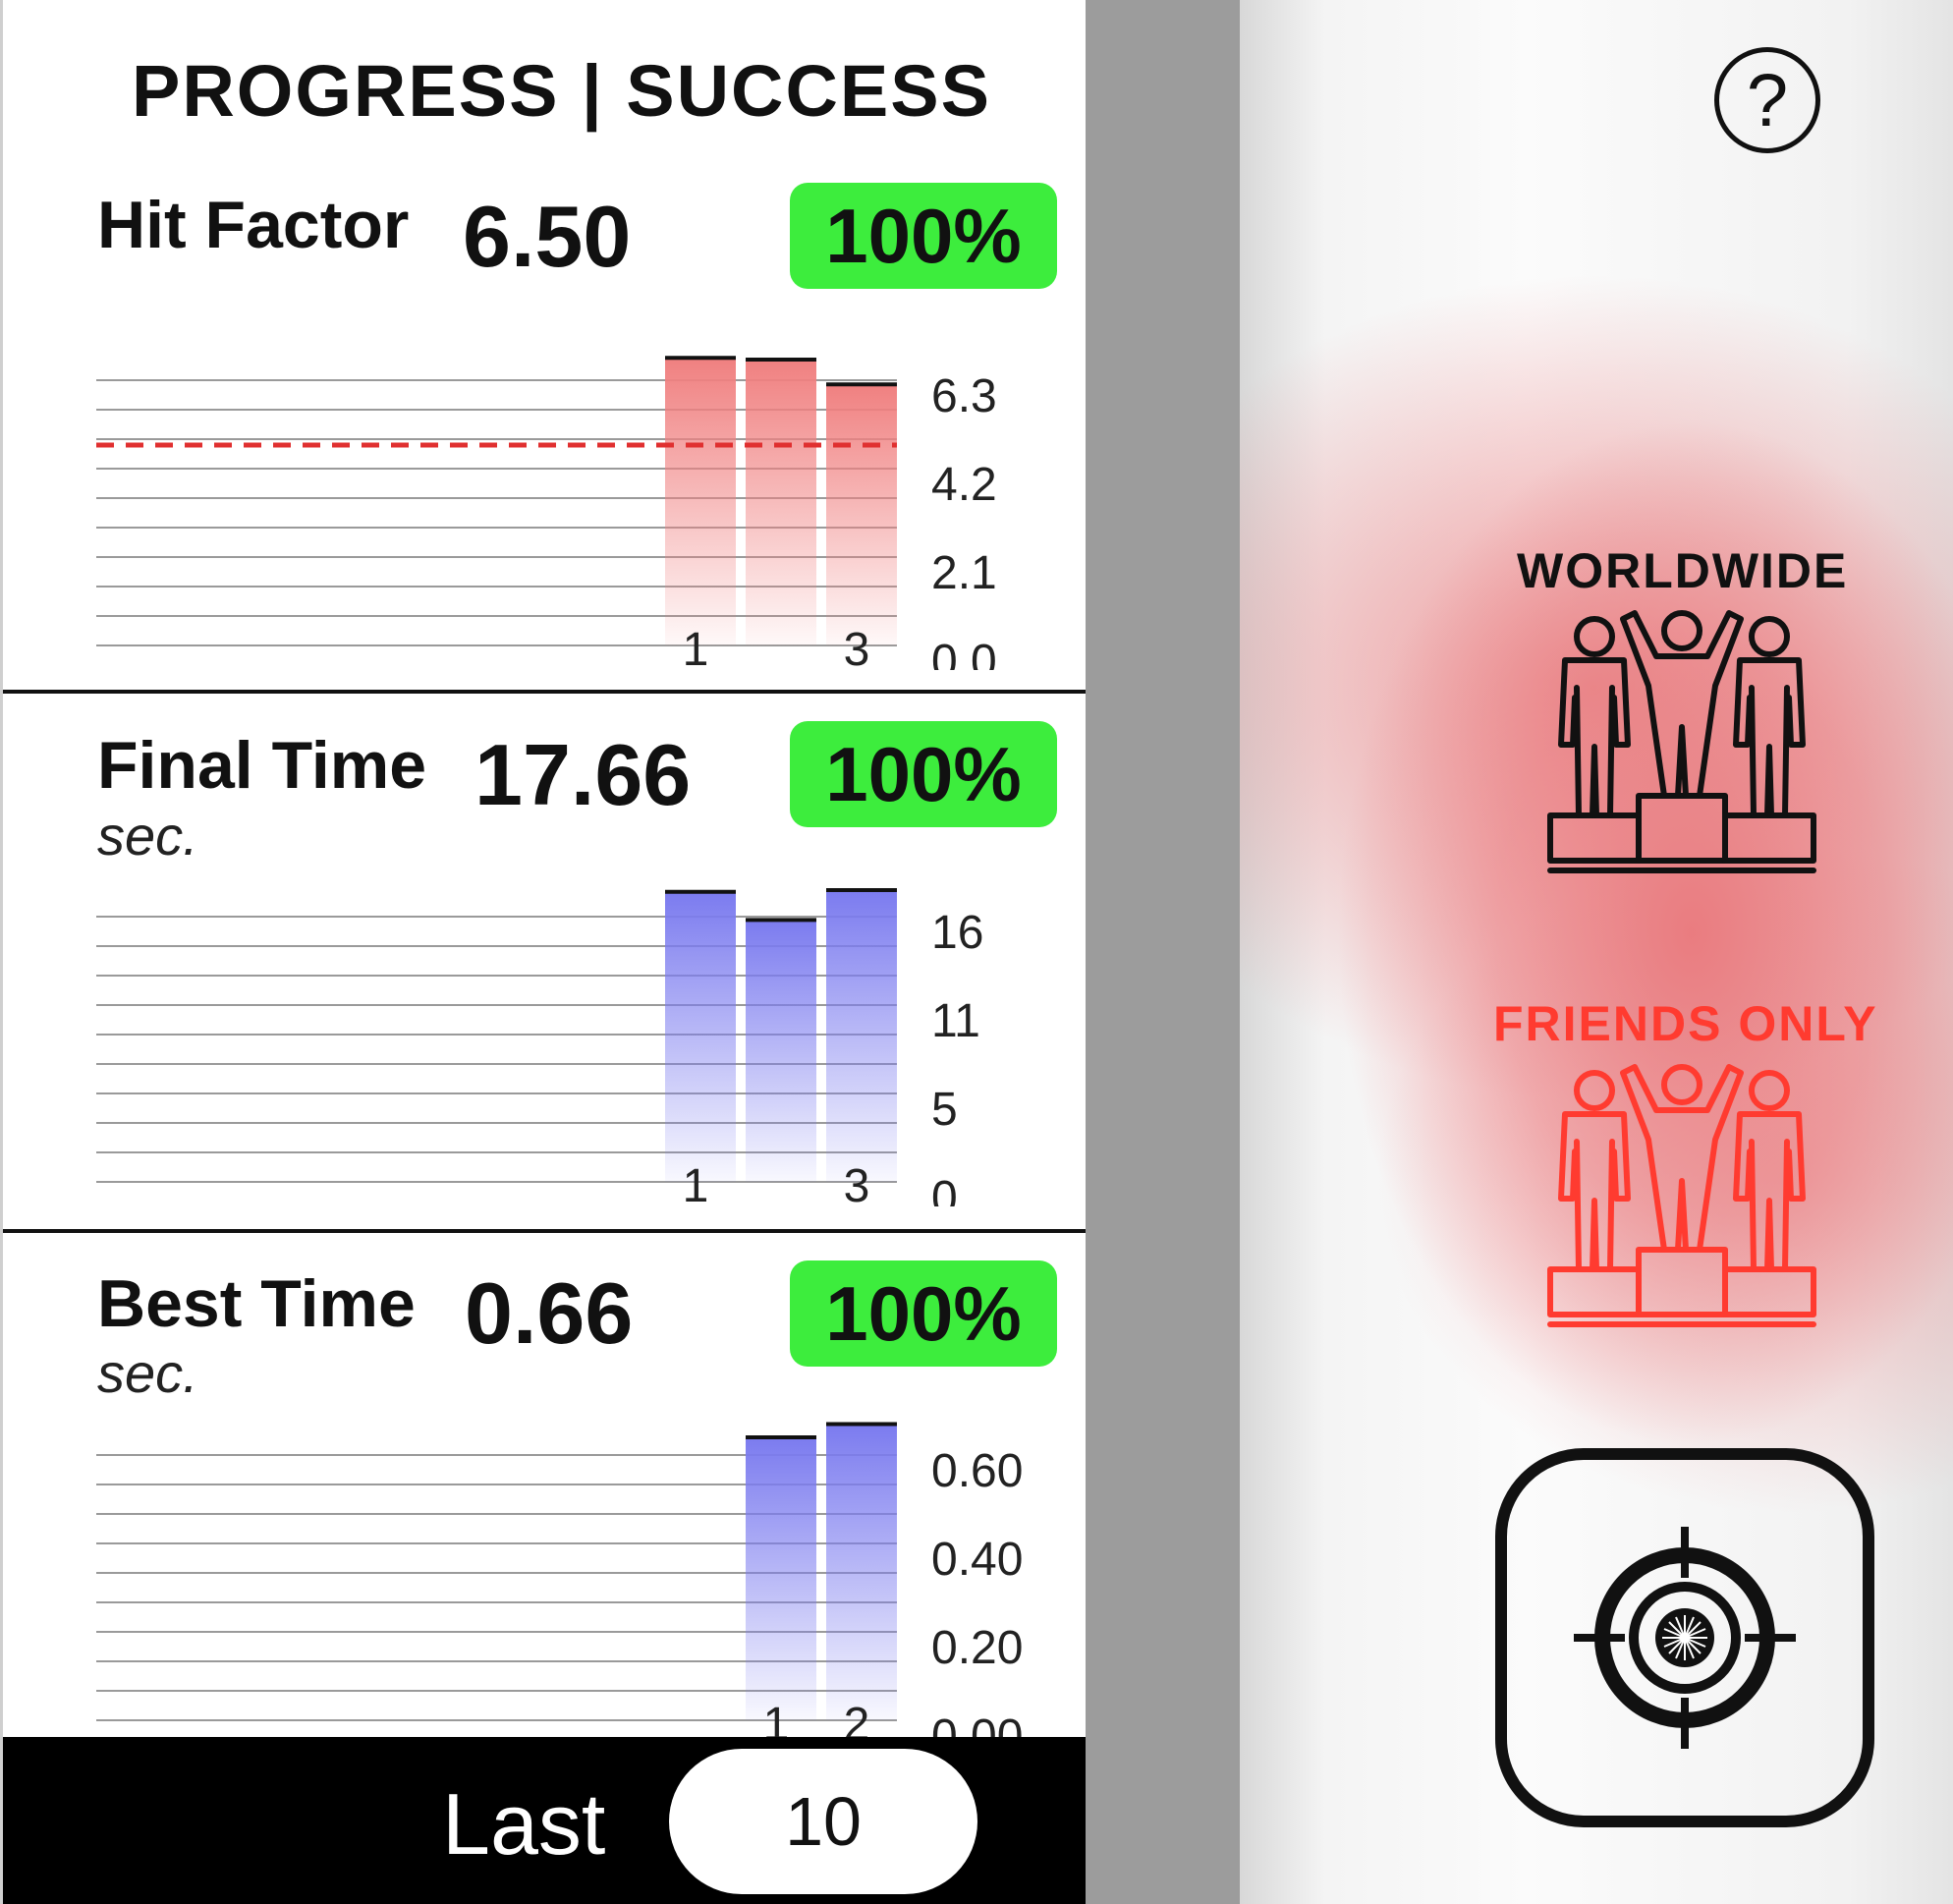 The width and height of the screenshot is (1953, 1904). I want to click on panel-divider, so click(1163, 952).